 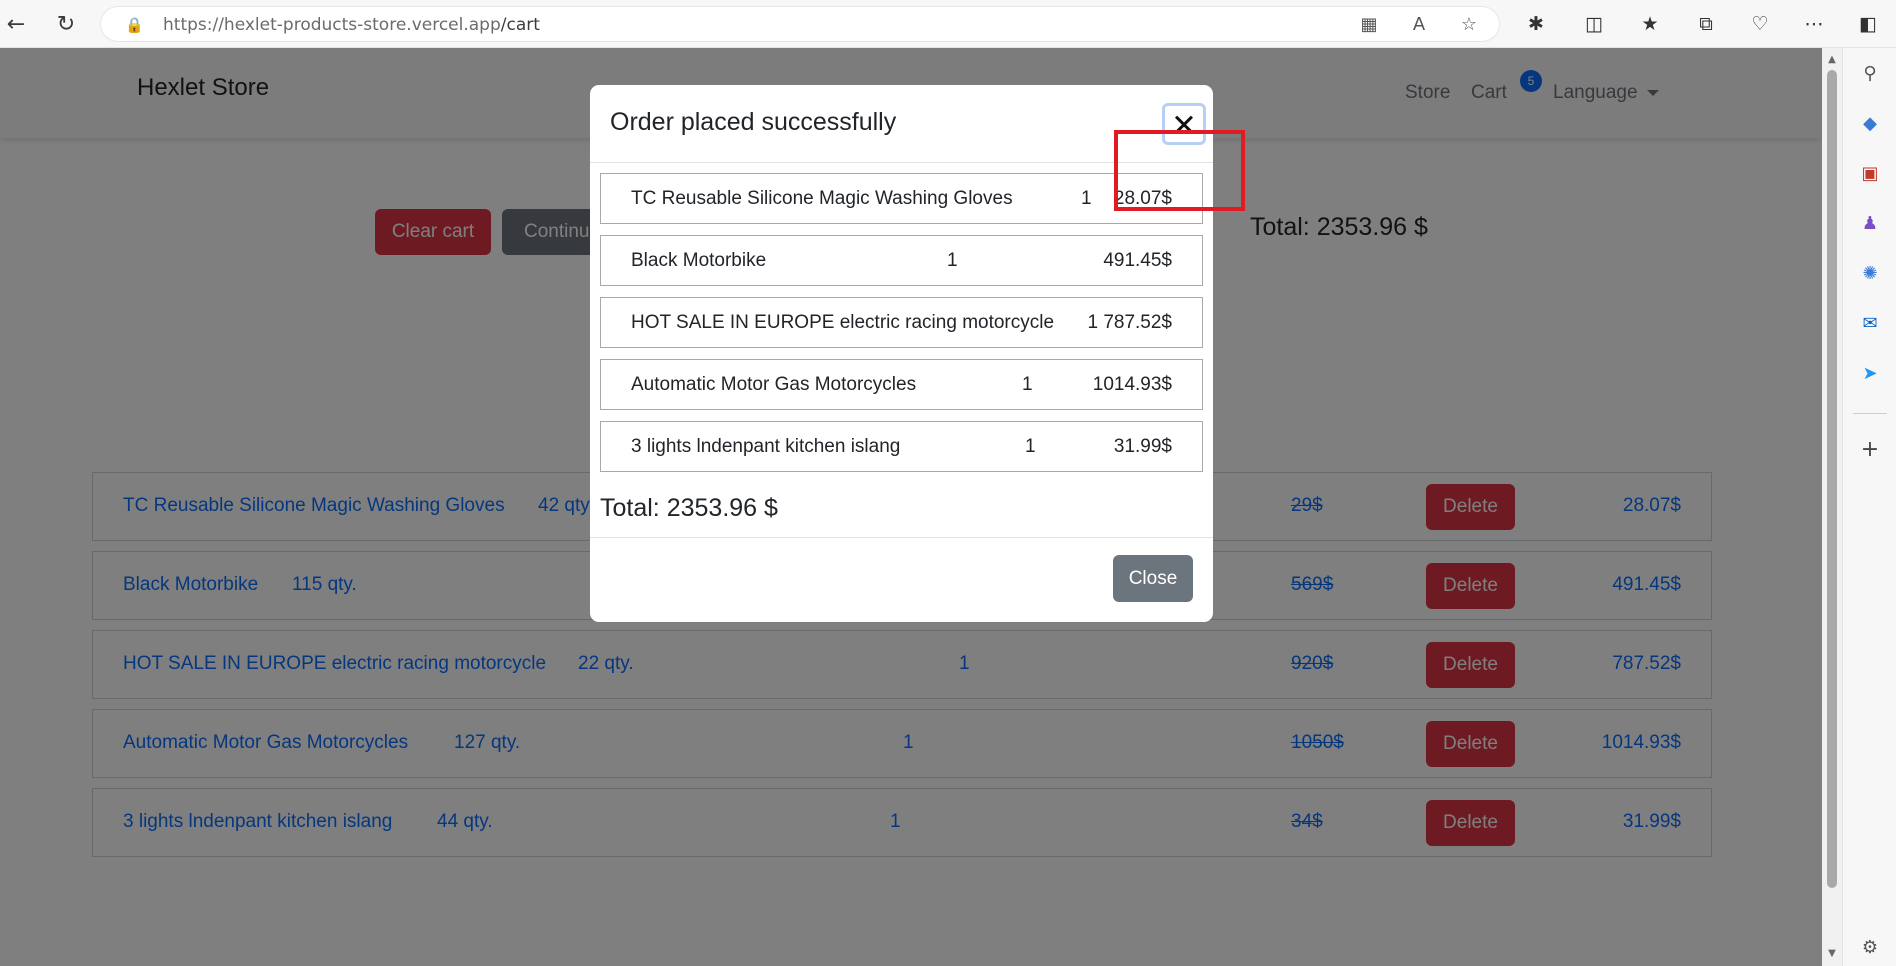 I want to click on copilot-icon: ✺, so click(x=1870, y=274).